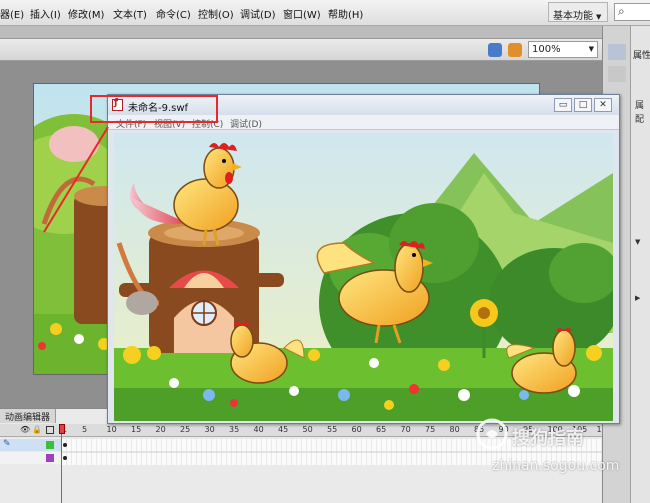  What do you see at coordinates (637, 298) in the screenshot?
I see `expand-triangle-icon: ▶` at bounding box center [637, 298].